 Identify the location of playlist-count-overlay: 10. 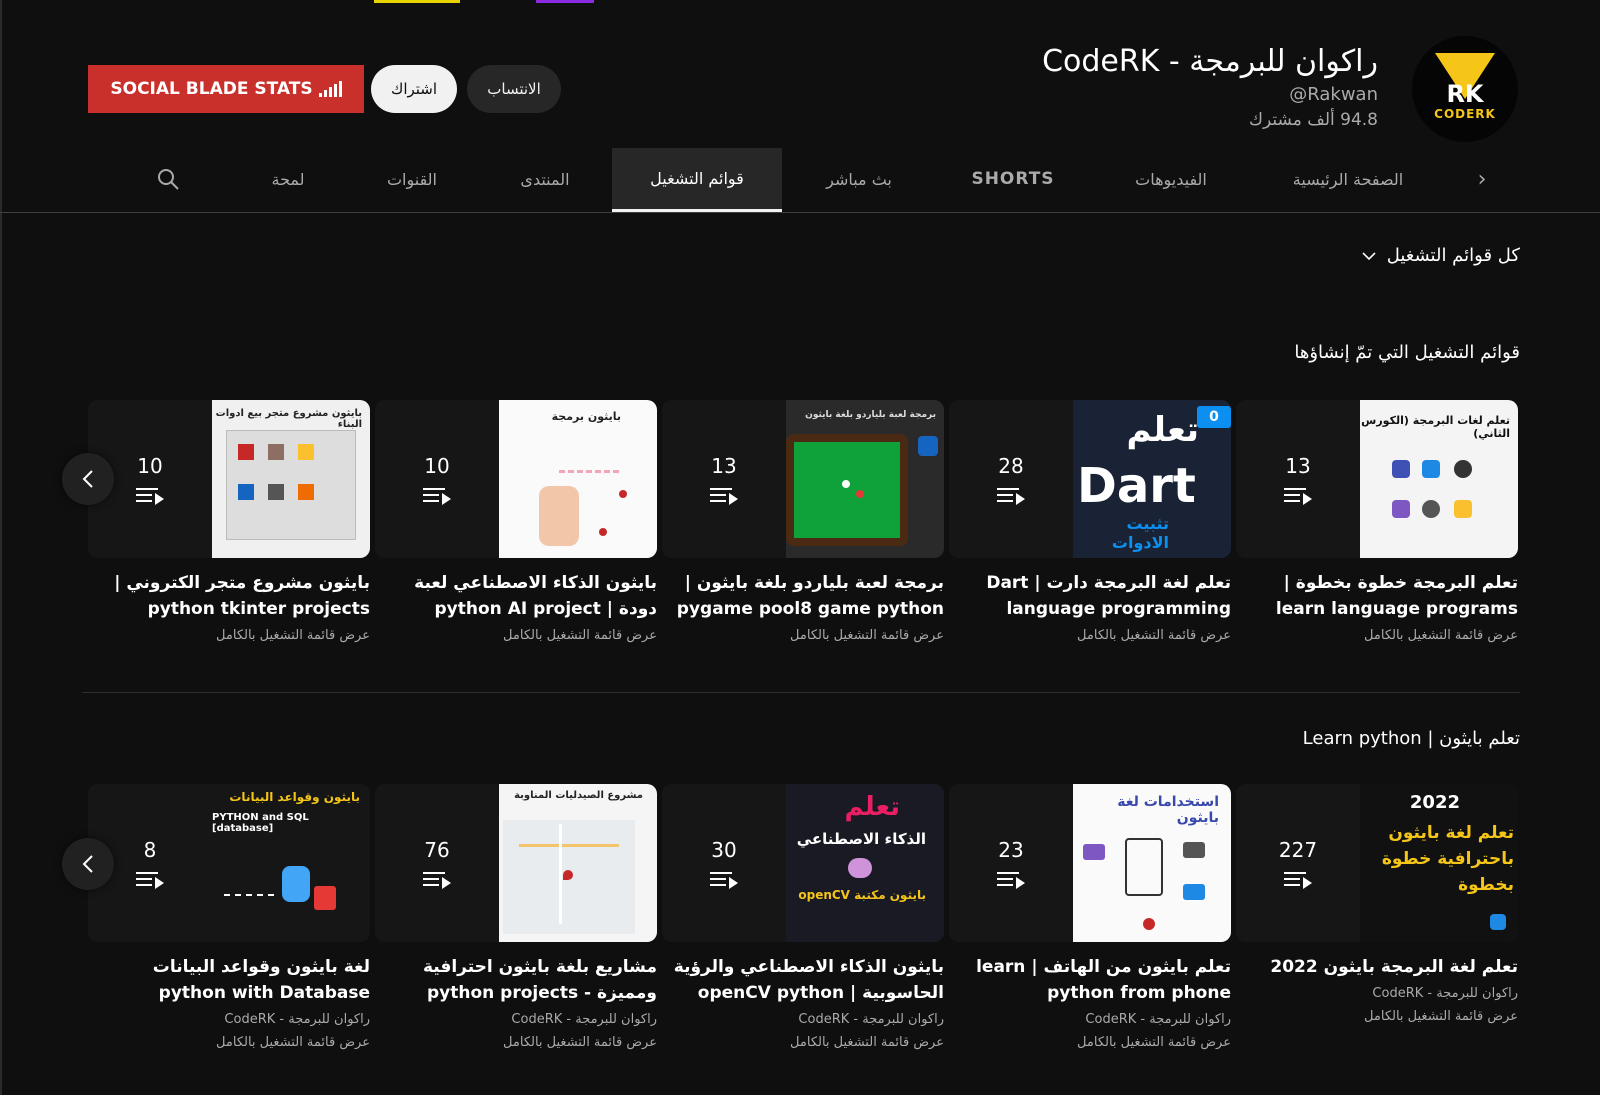
(437, 479).